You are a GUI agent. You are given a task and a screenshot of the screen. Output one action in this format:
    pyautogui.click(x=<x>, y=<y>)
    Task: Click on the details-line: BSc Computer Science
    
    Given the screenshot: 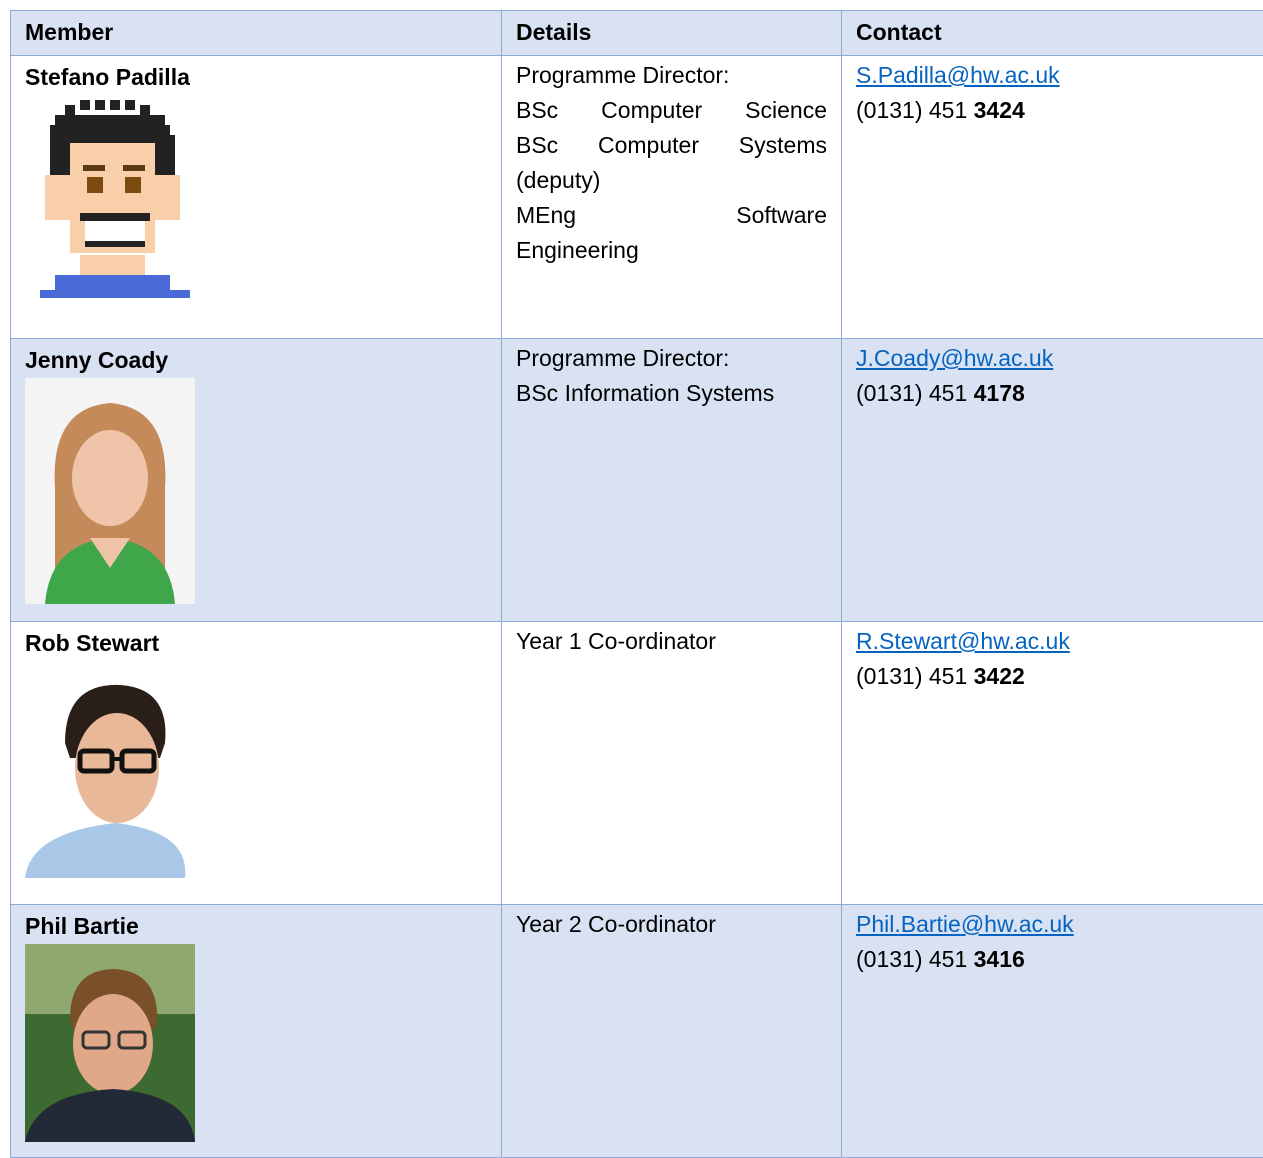 What is the action you would take?
    pyautogui.click(x=671, y=110)
    